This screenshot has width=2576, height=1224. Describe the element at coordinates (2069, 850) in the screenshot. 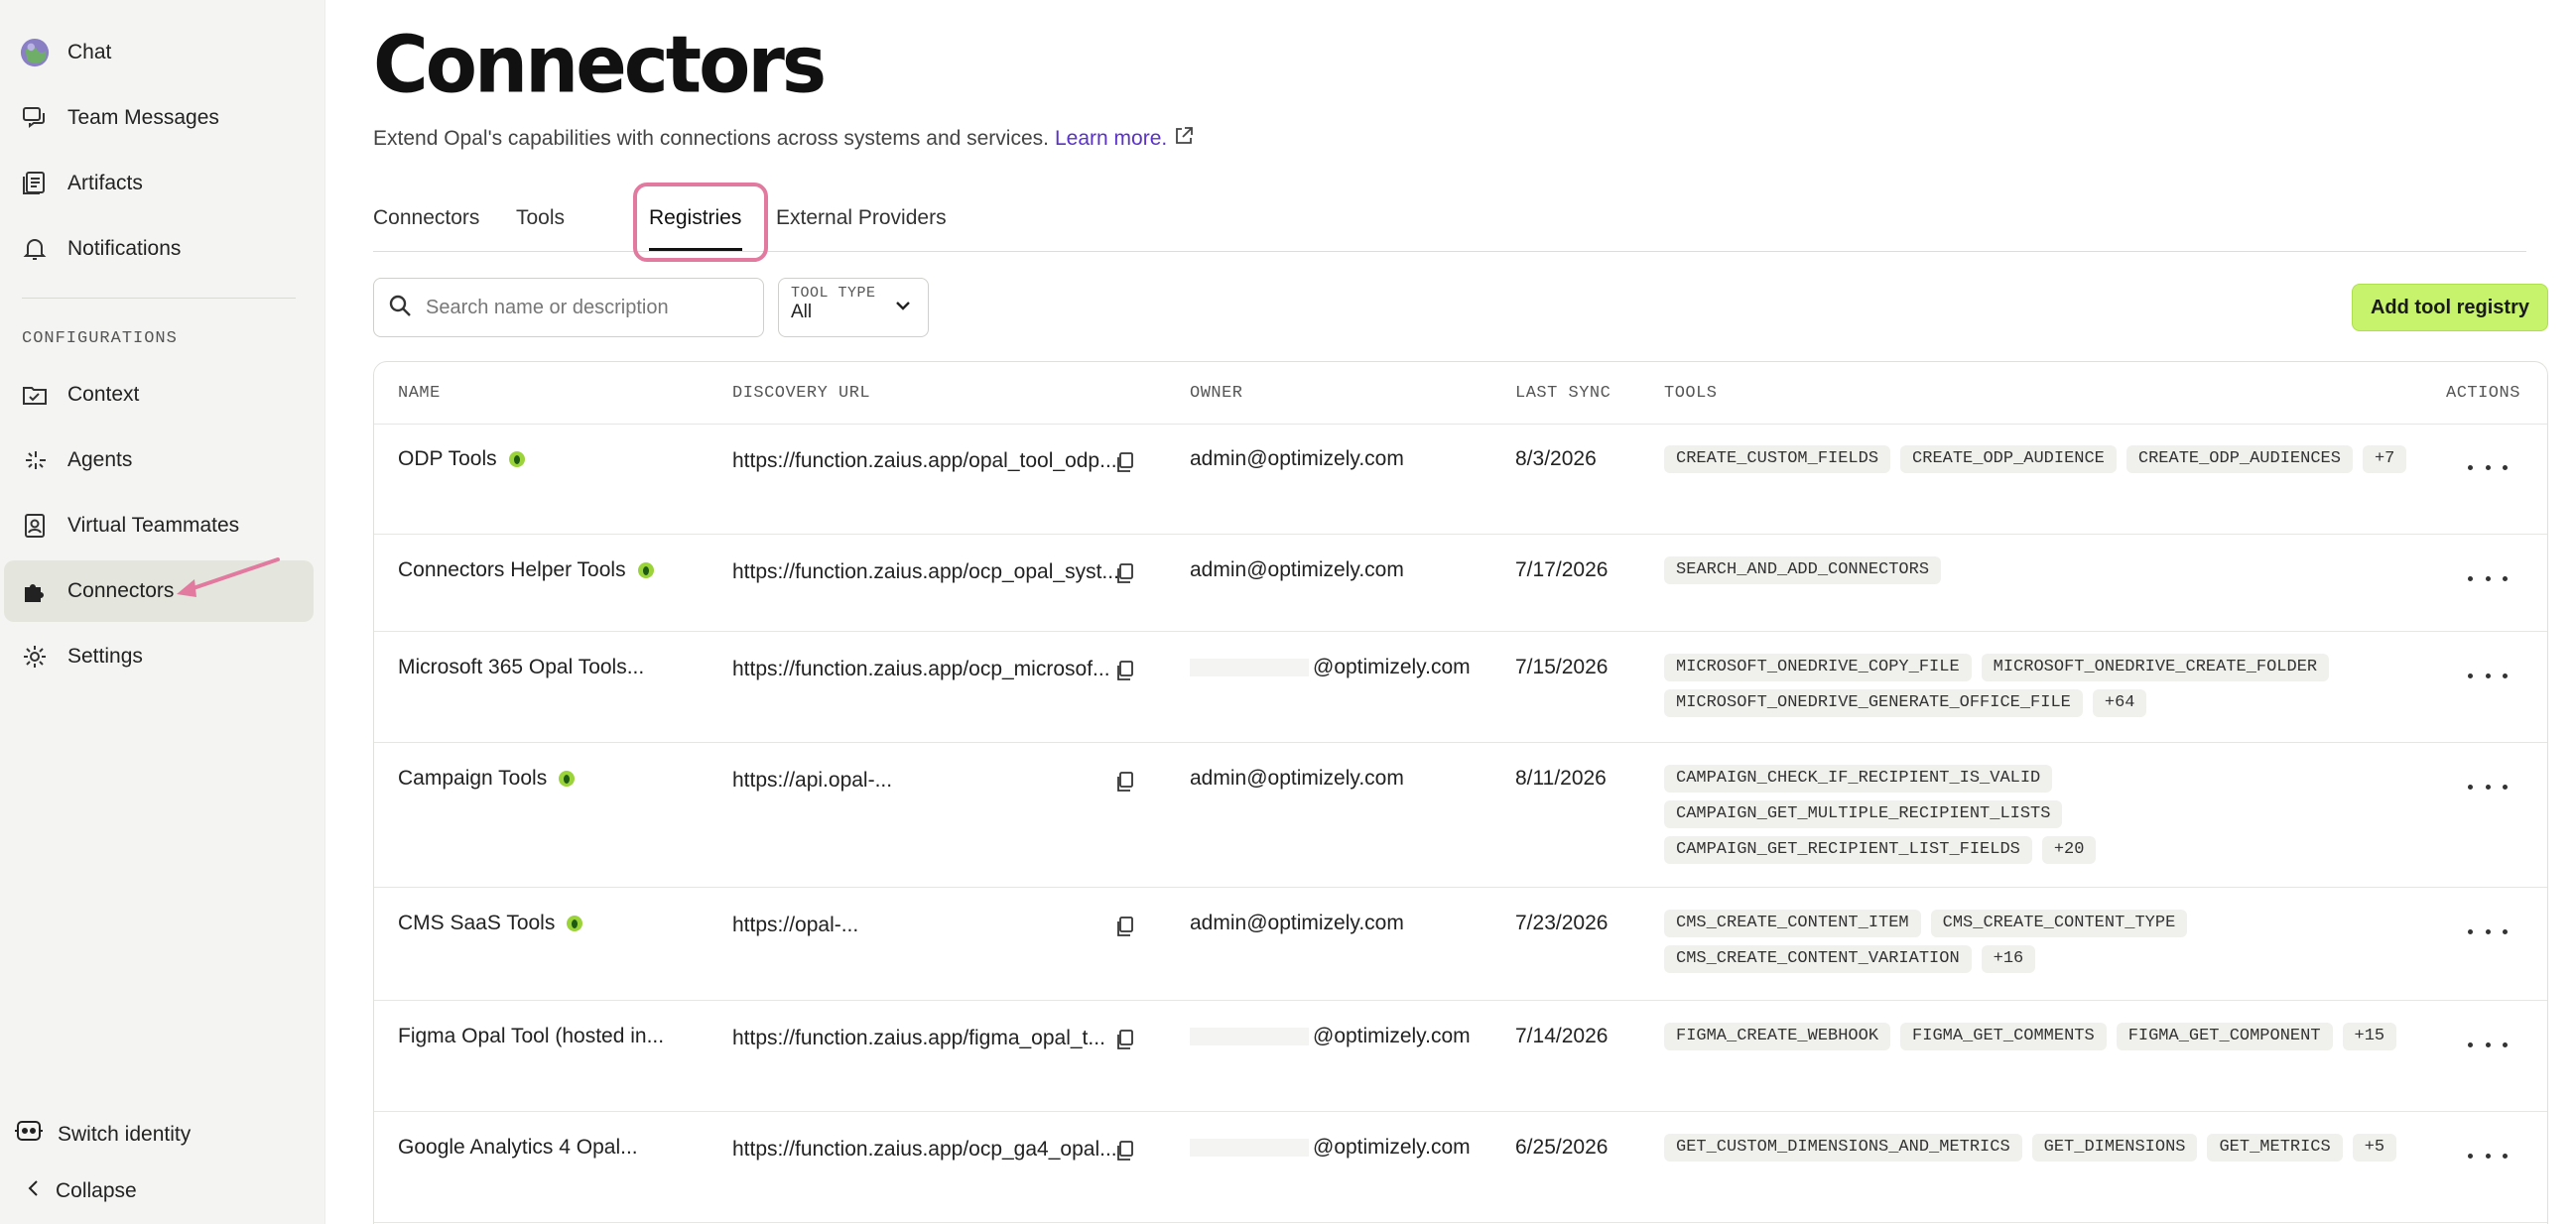

I see `more-tools-chip: +20` at that location.